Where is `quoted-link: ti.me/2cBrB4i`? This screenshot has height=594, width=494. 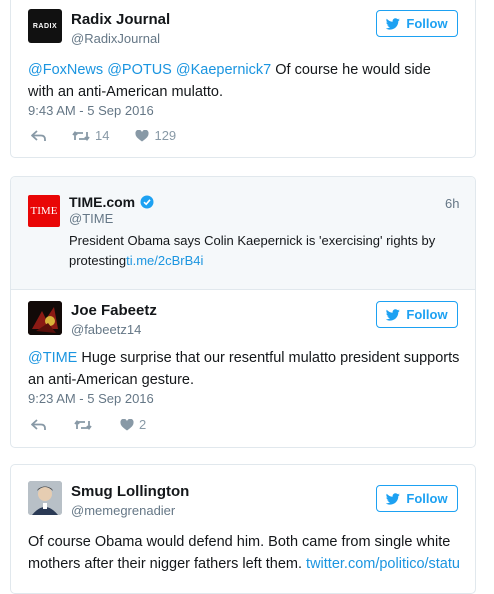 quoted-link: ti.me/2cBrB4i is located at coordinates (164, 260).